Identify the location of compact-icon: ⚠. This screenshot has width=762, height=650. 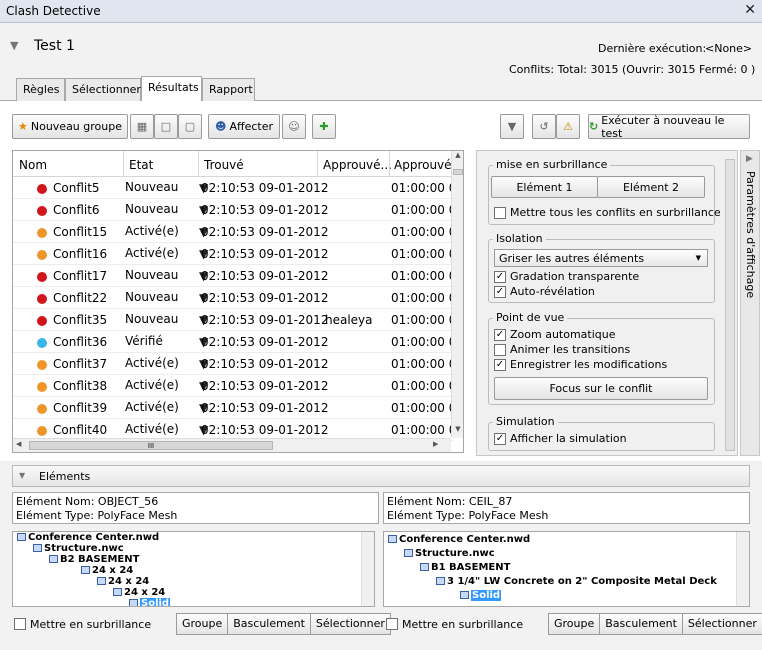
(568, 126).